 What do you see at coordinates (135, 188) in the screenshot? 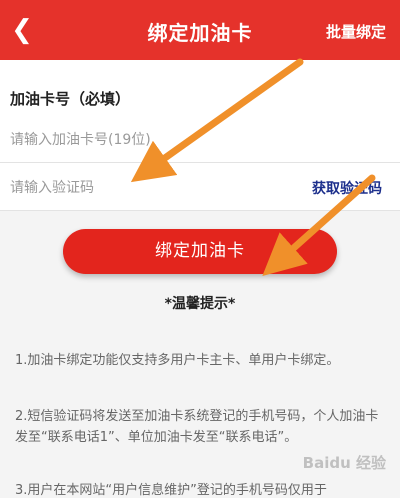
I see `verification-code-input` at bounding box center [135, 188].